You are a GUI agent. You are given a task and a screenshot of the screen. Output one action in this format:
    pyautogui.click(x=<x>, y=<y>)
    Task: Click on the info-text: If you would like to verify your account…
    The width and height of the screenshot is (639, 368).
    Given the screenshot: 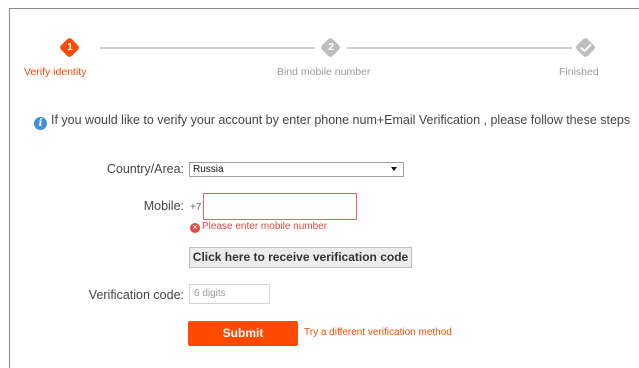 What is the action you would take?
    pyautogui.click(x=341, y=120)
    